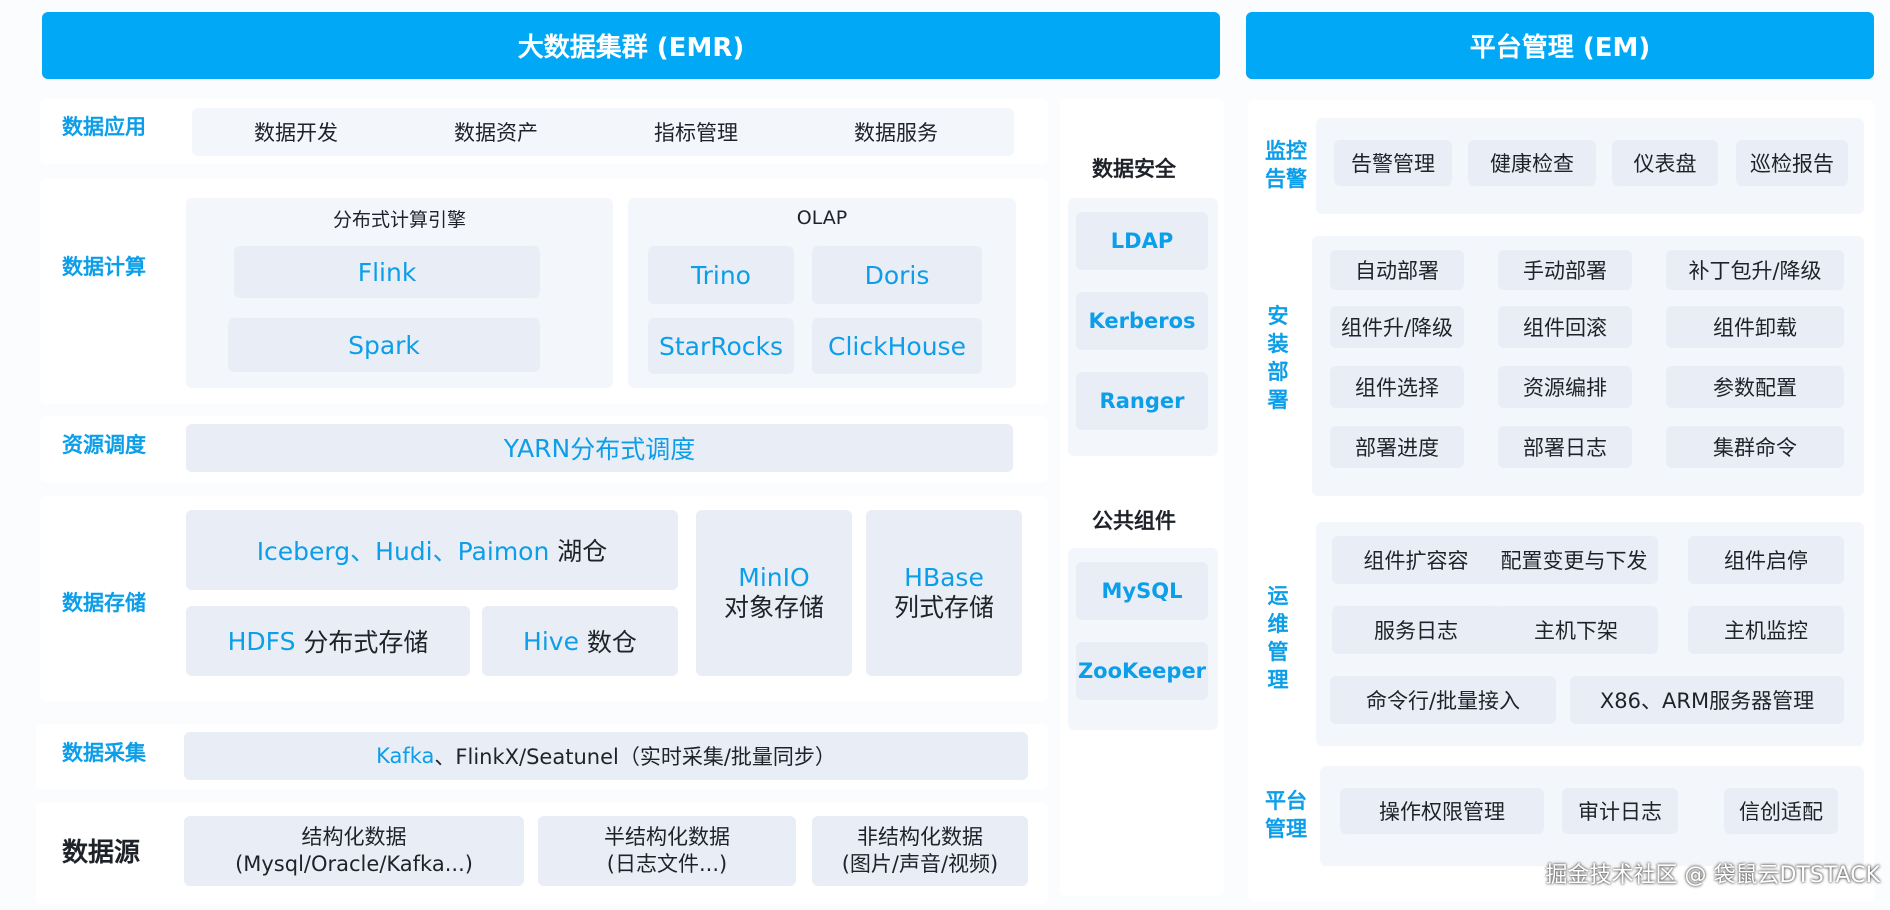 The width and height of the screenshot is (1890, 910). What do you see at coordinates (1278, 400) in the screenshot?
I see `deploy-label-char4: 署` at bounding box center [1278, 400].